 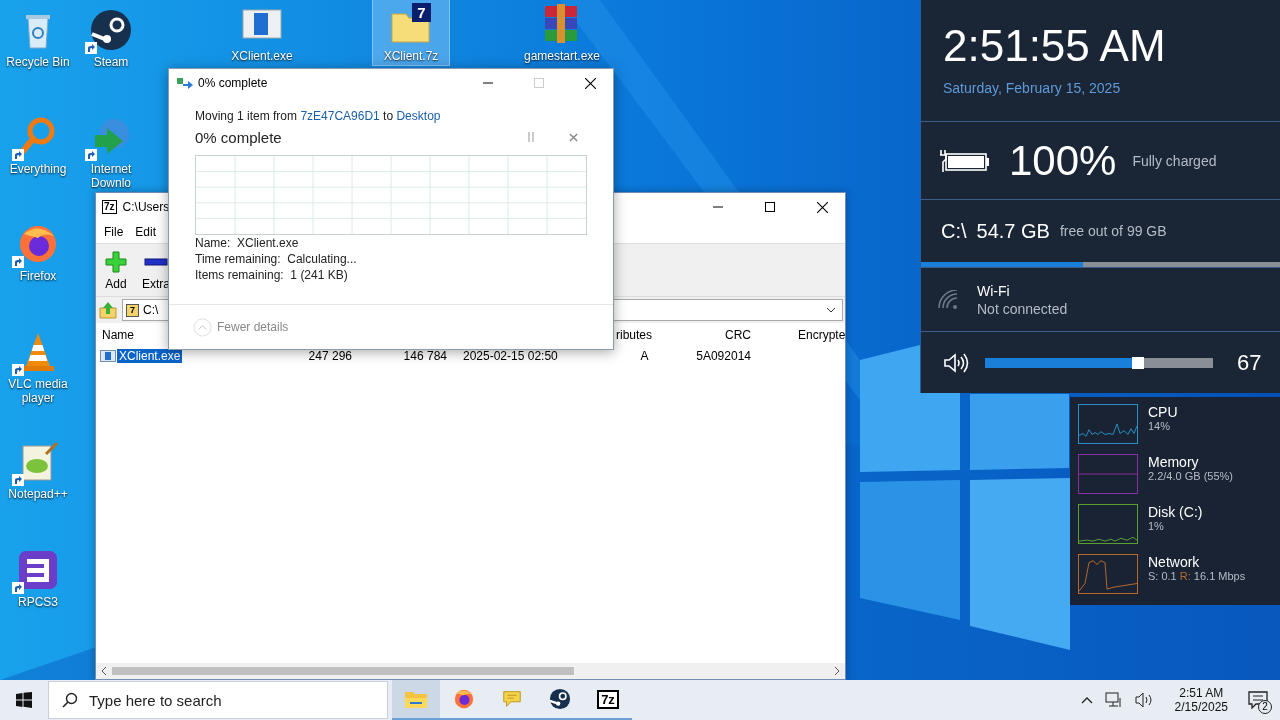 I want to click on minus-icon, so click(x=156, y=261).